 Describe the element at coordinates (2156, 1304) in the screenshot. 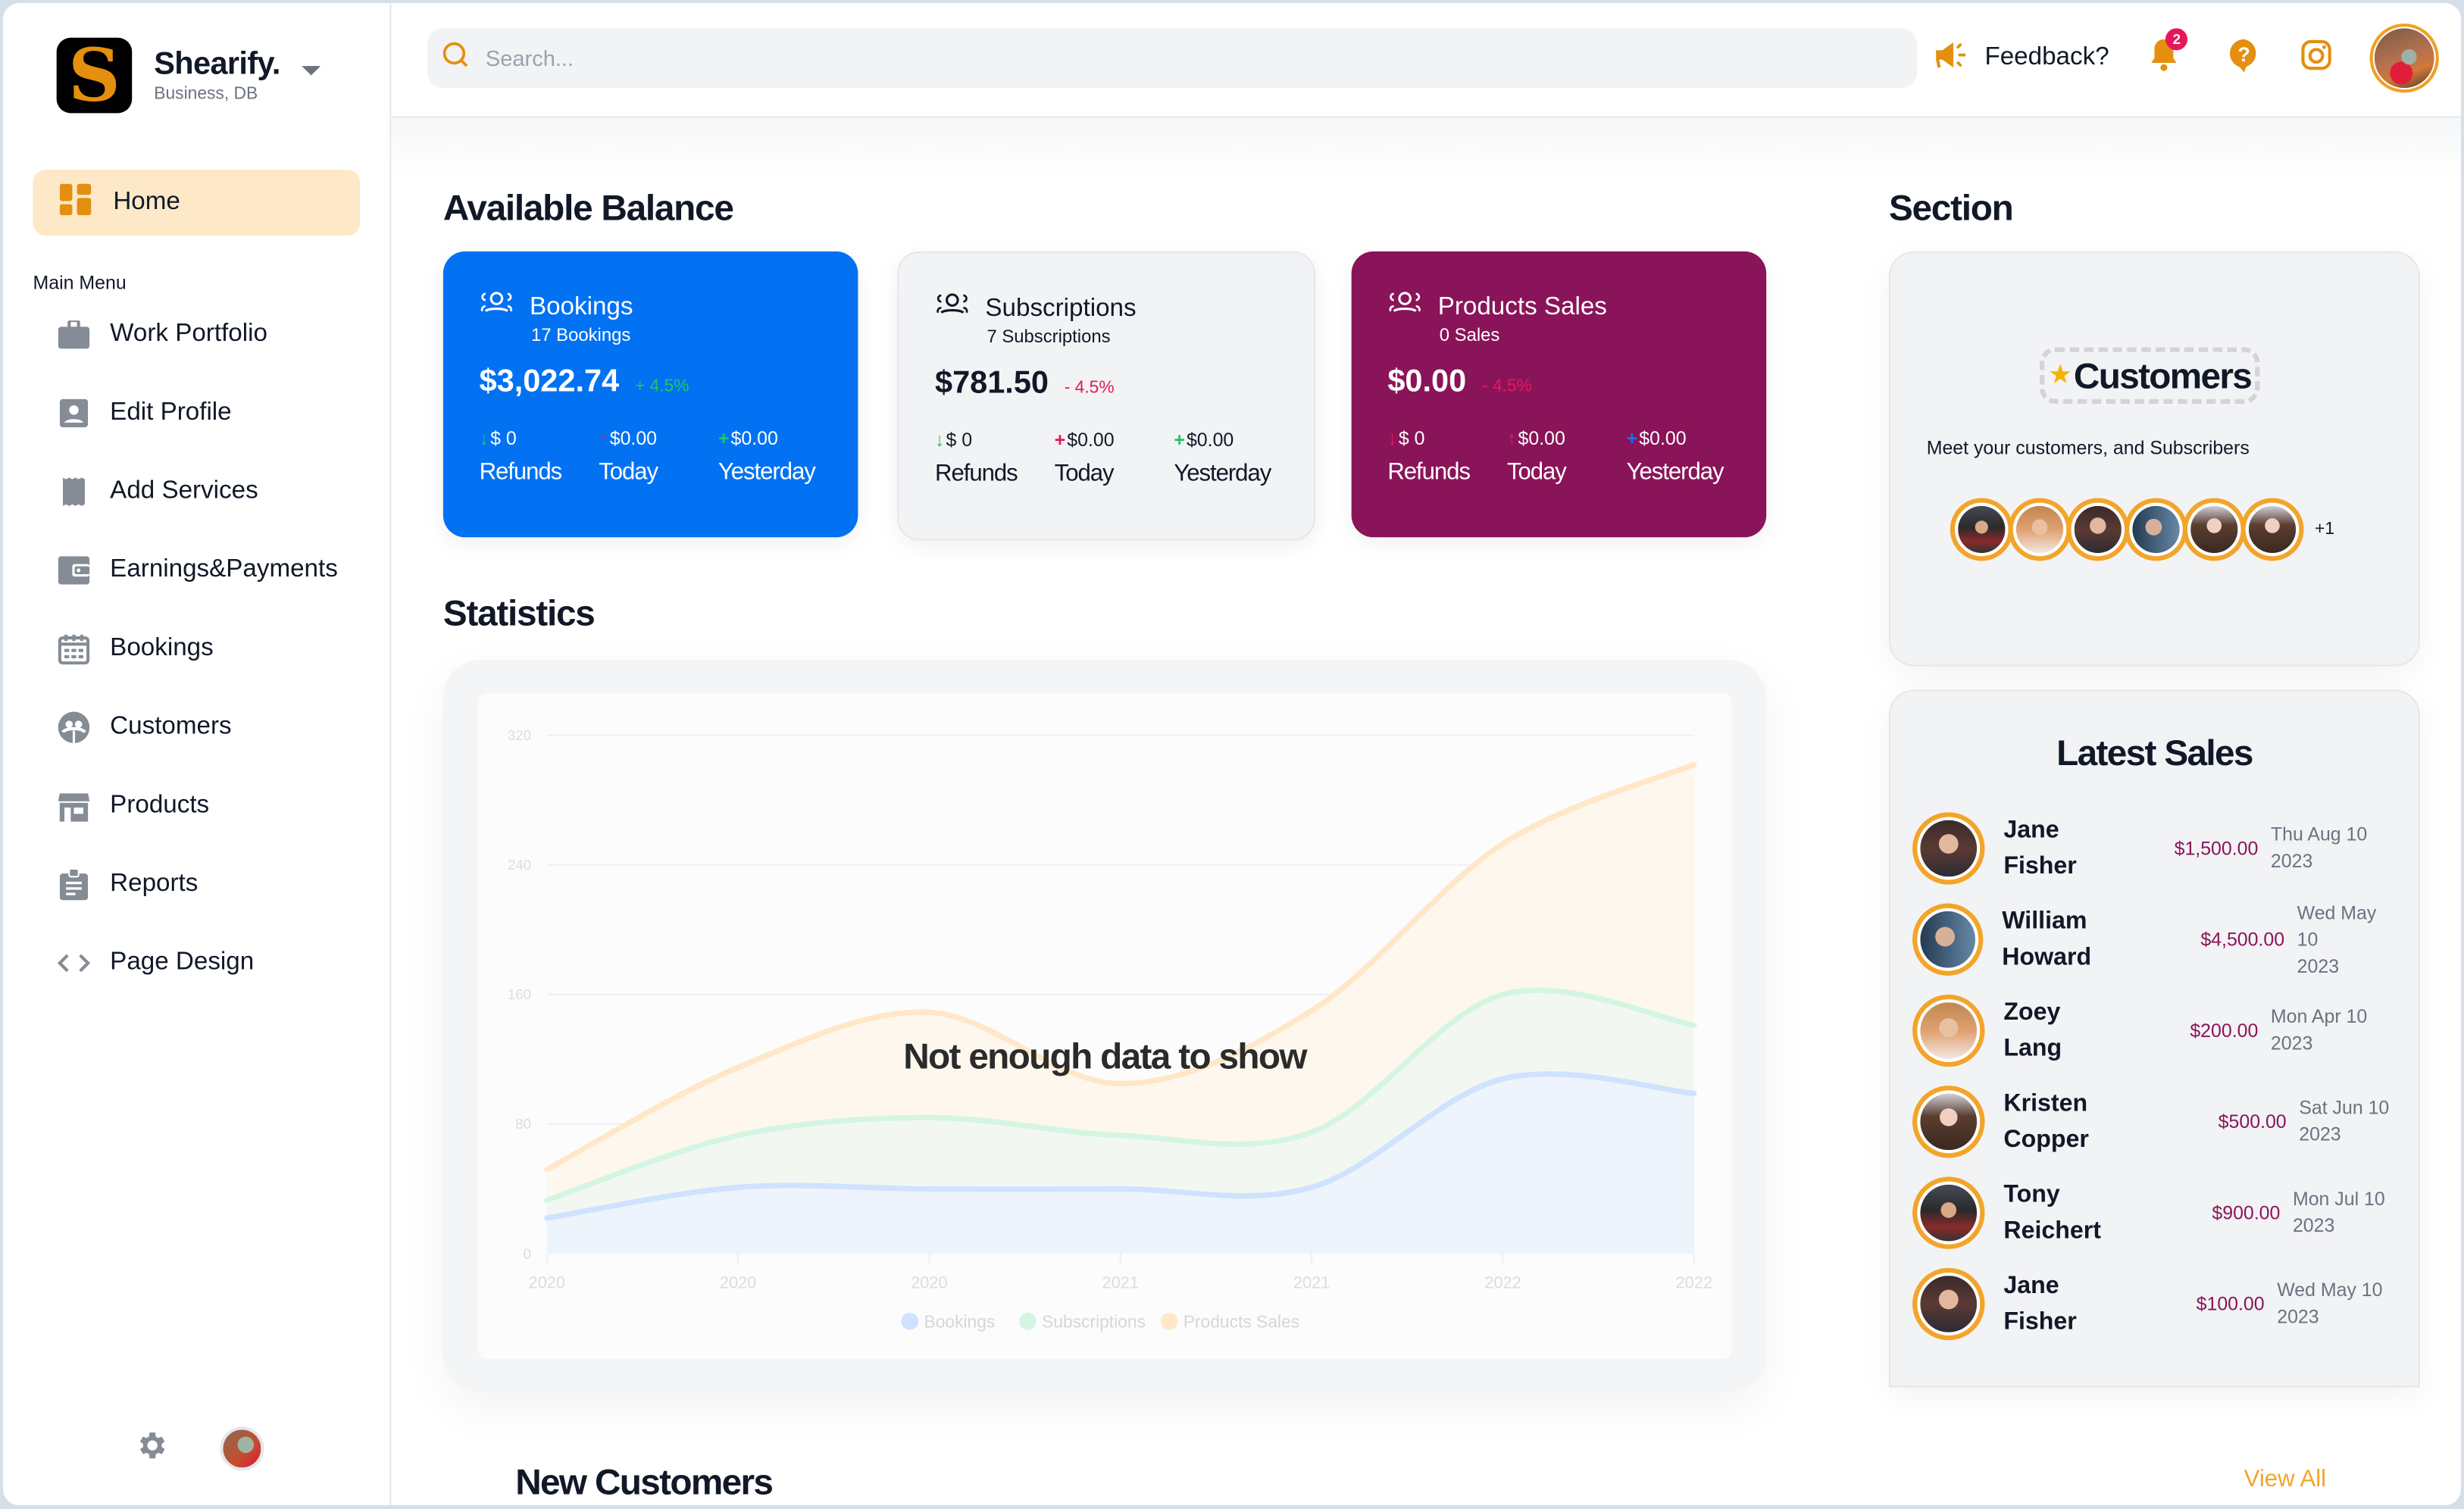

I see `sale-row: Jane Fisher $100.00 Wed May 10 2023` at that location.